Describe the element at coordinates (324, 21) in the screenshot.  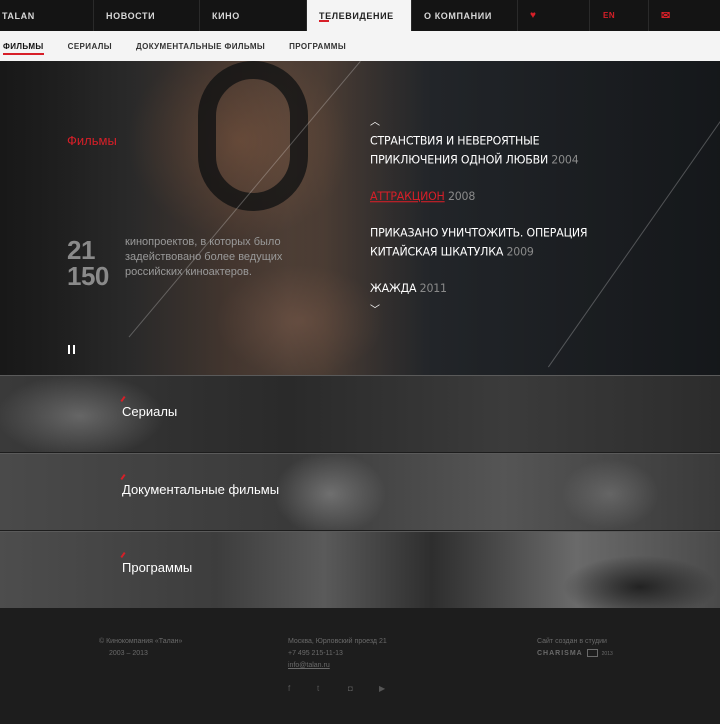
I see `active-underline` at that location.